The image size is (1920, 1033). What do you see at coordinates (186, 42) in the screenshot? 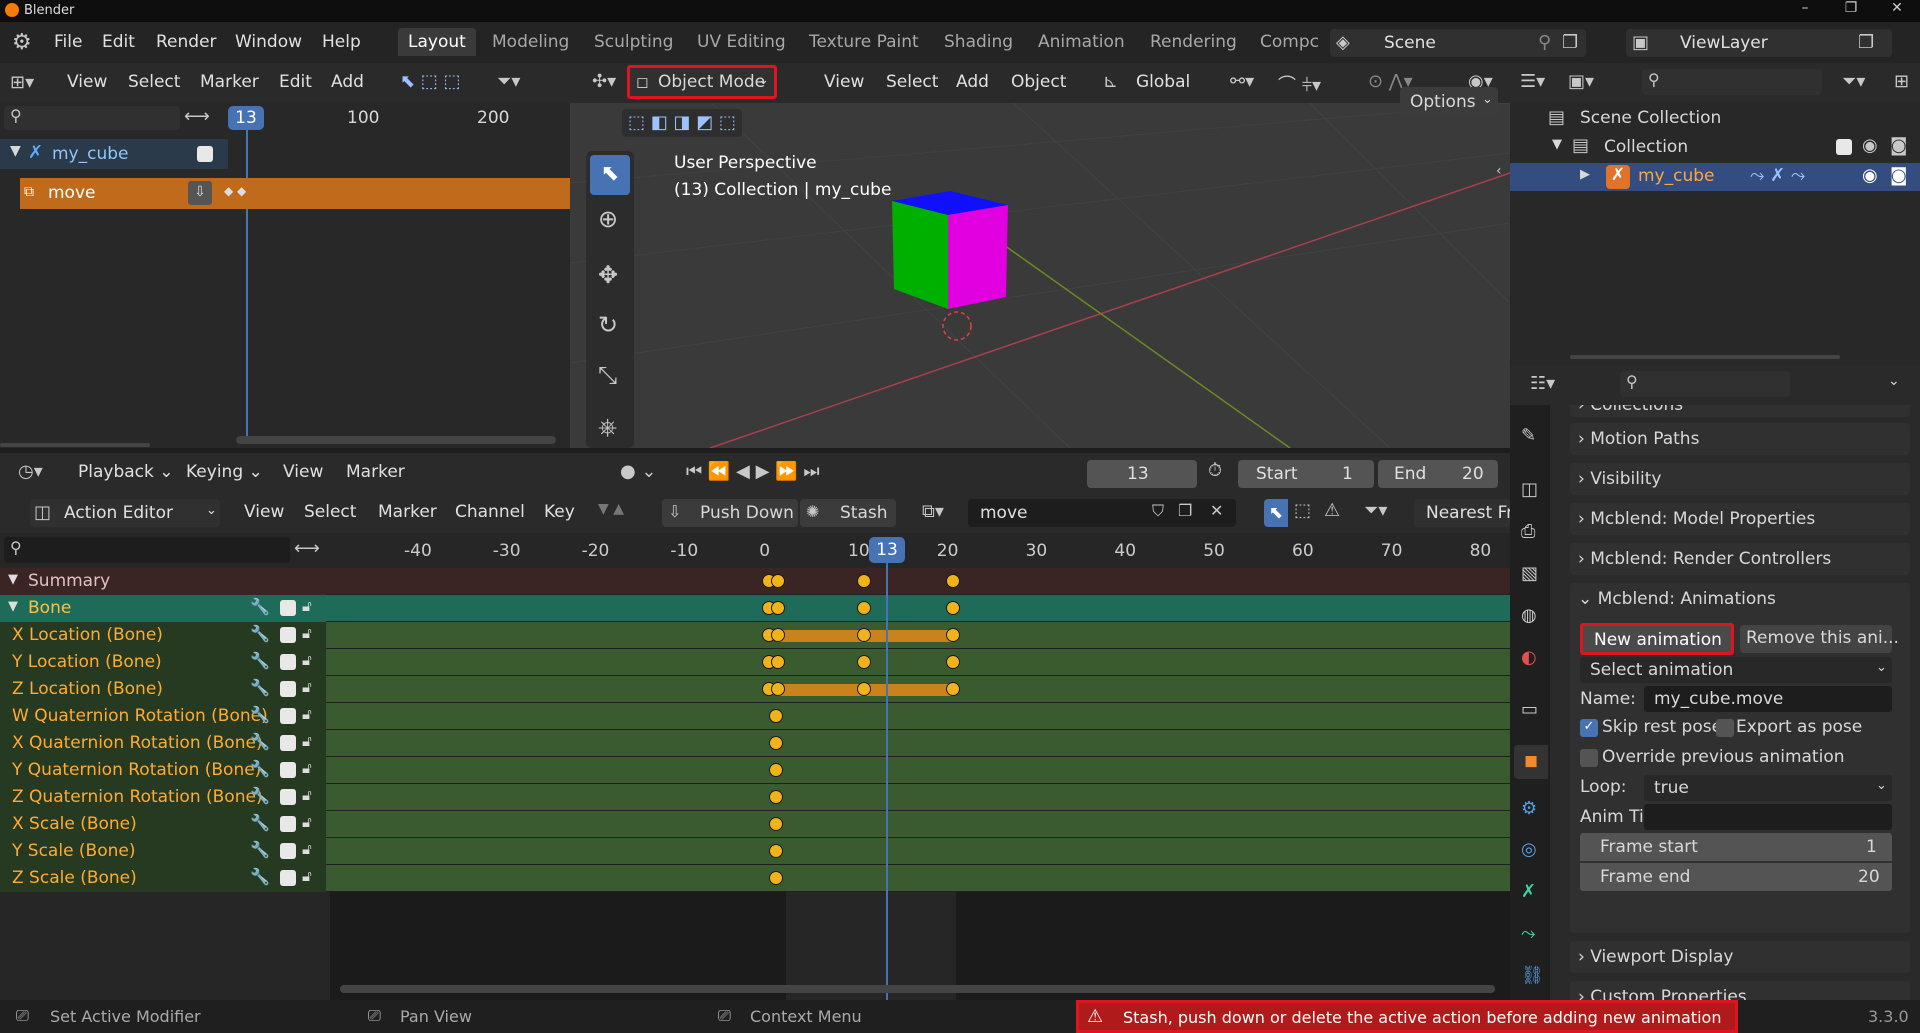
I see `menu-render: Render` at bounding box center [186, 42].